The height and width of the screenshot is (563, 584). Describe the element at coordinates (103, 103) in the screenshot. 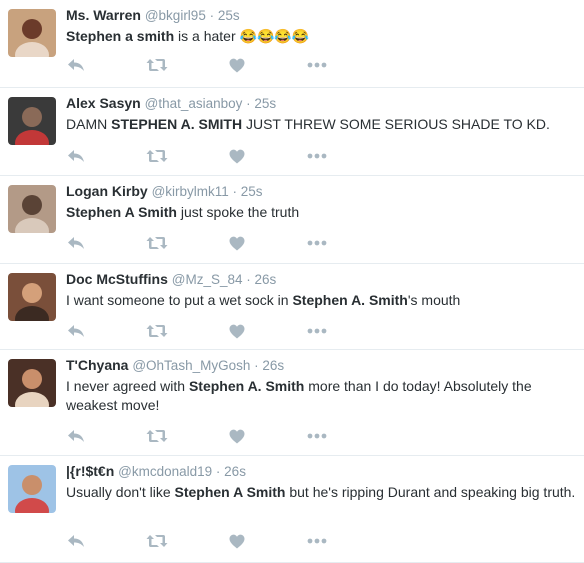

I see `display-name: Alex Sasyn` at that location.